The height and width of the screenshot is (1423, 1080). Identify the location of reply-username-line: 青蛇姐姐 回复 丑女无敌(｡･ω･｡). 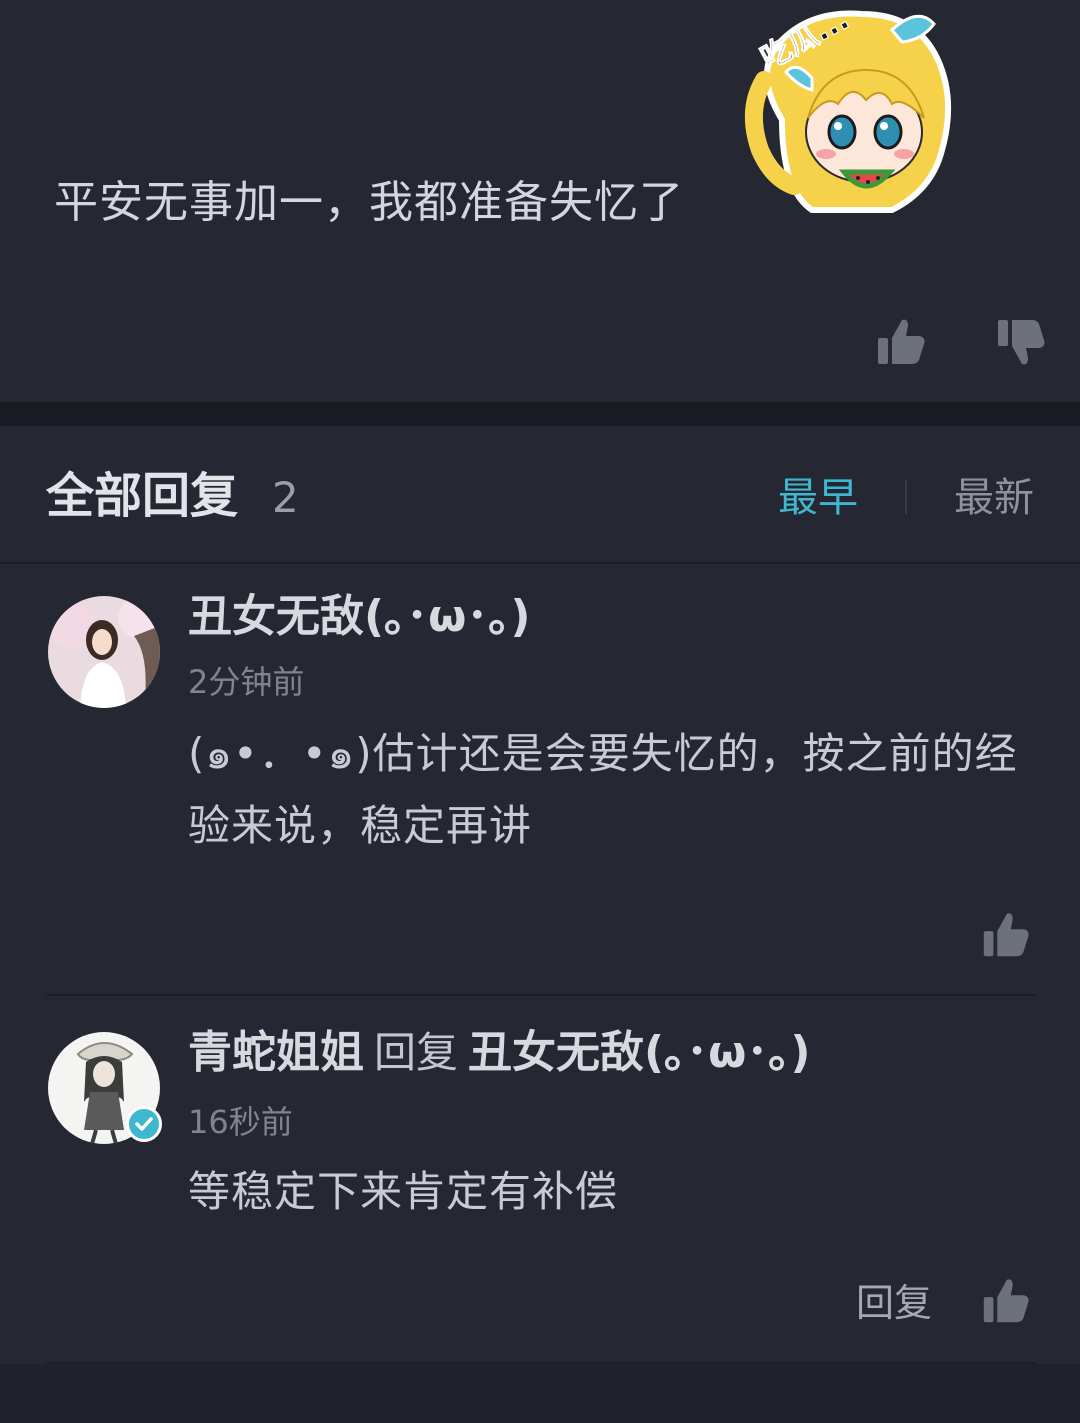
(499, 1053).